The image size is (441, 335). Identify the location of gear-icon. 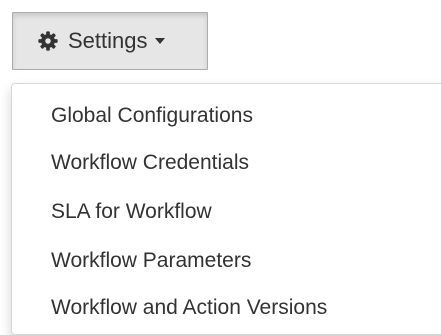
(48, 41).